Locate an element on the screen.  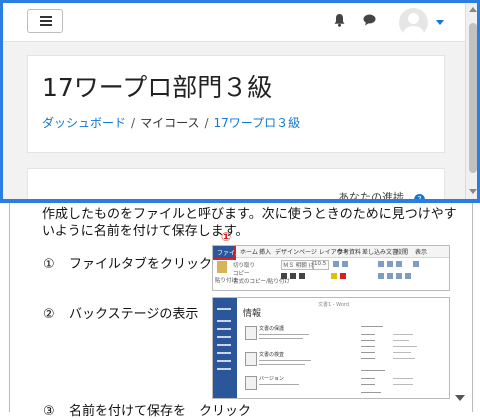
file-tab: ファイル is located at coordinates (227, 253).